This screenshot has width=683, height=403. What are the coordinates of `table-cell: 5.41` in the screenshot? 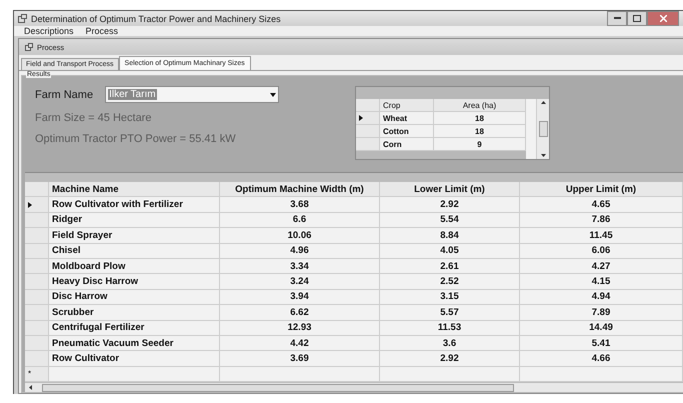 It's located at (601, 344).